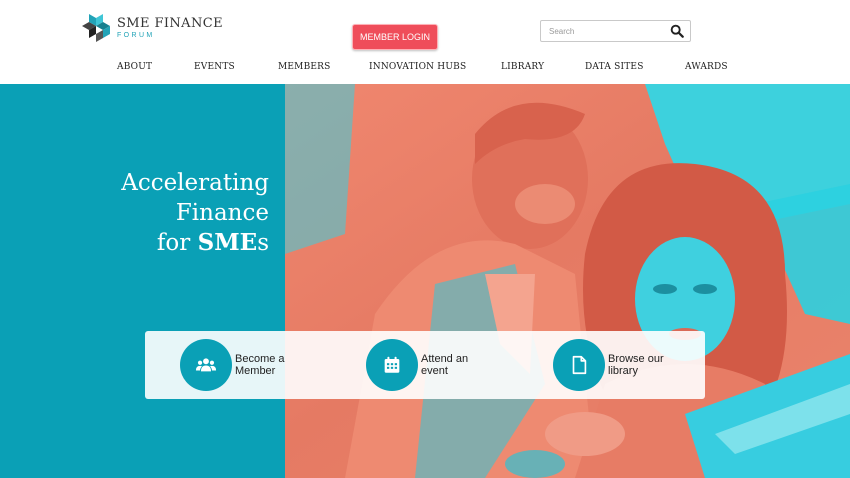  I want to click on cta-label-line-1: Become a, so click(260, 359).